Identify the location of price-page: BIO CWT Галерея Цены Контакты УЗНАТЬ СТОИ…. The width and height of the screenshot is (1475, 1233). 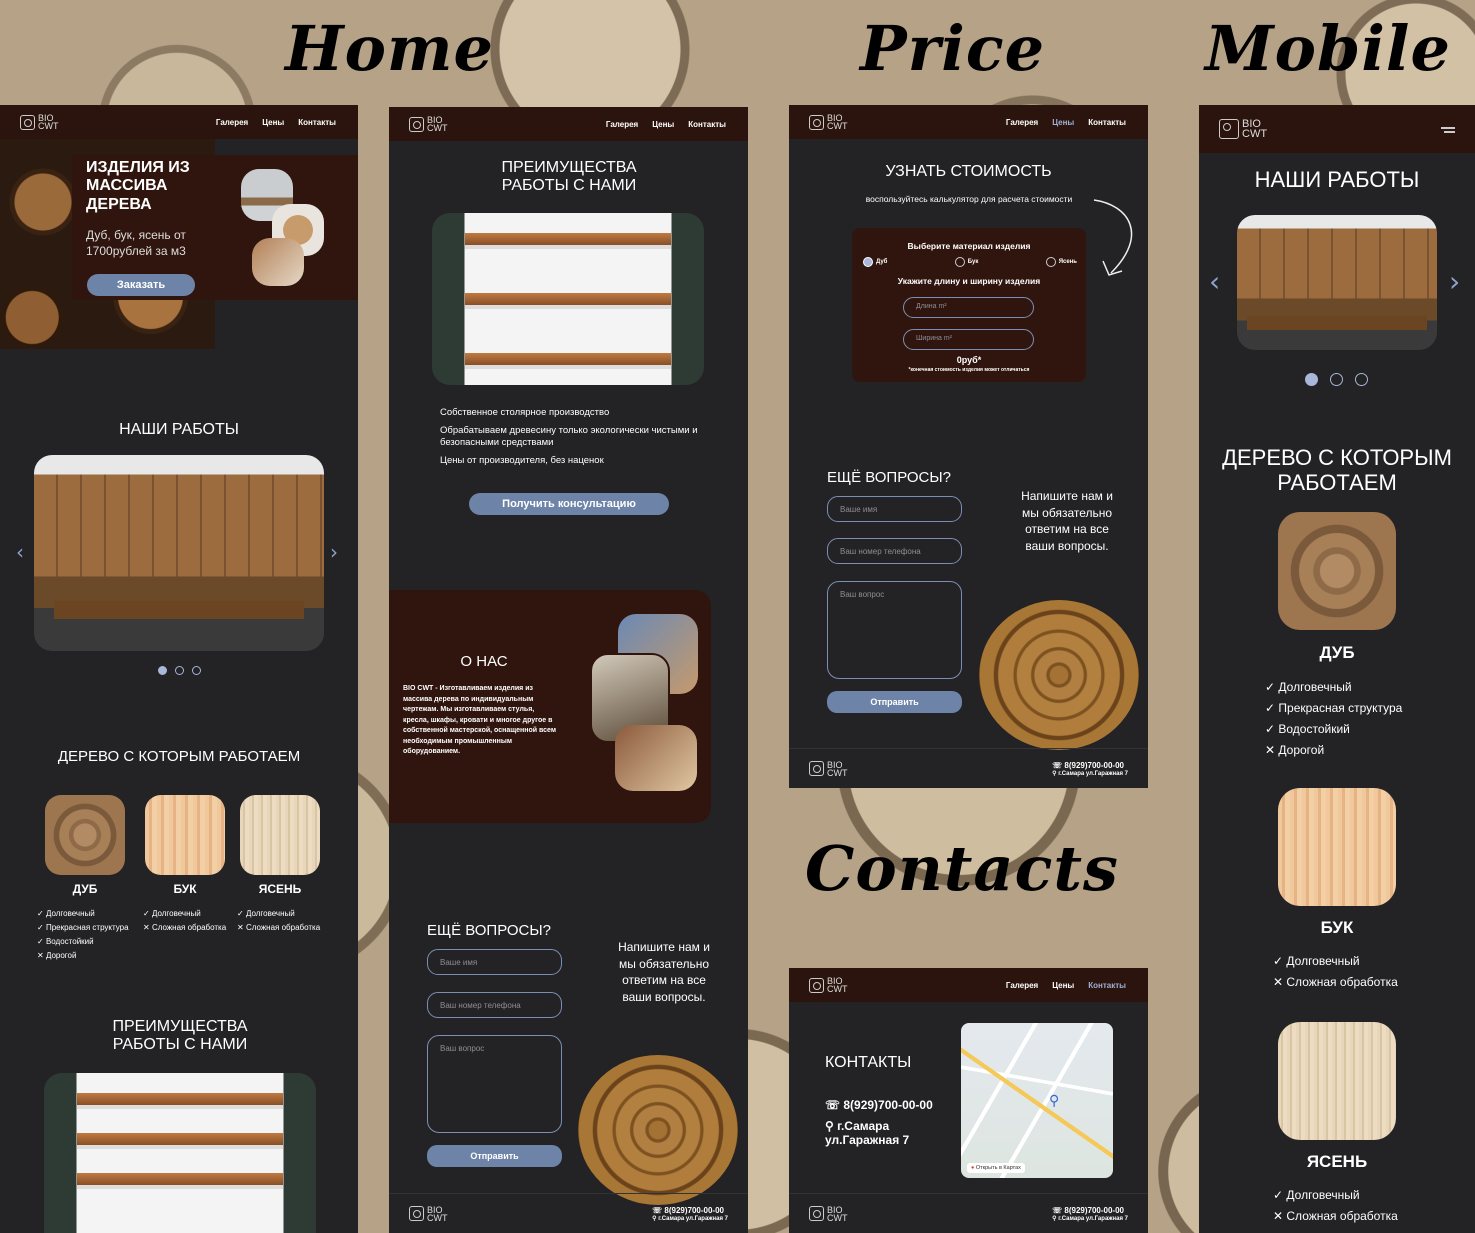
(968, 446).